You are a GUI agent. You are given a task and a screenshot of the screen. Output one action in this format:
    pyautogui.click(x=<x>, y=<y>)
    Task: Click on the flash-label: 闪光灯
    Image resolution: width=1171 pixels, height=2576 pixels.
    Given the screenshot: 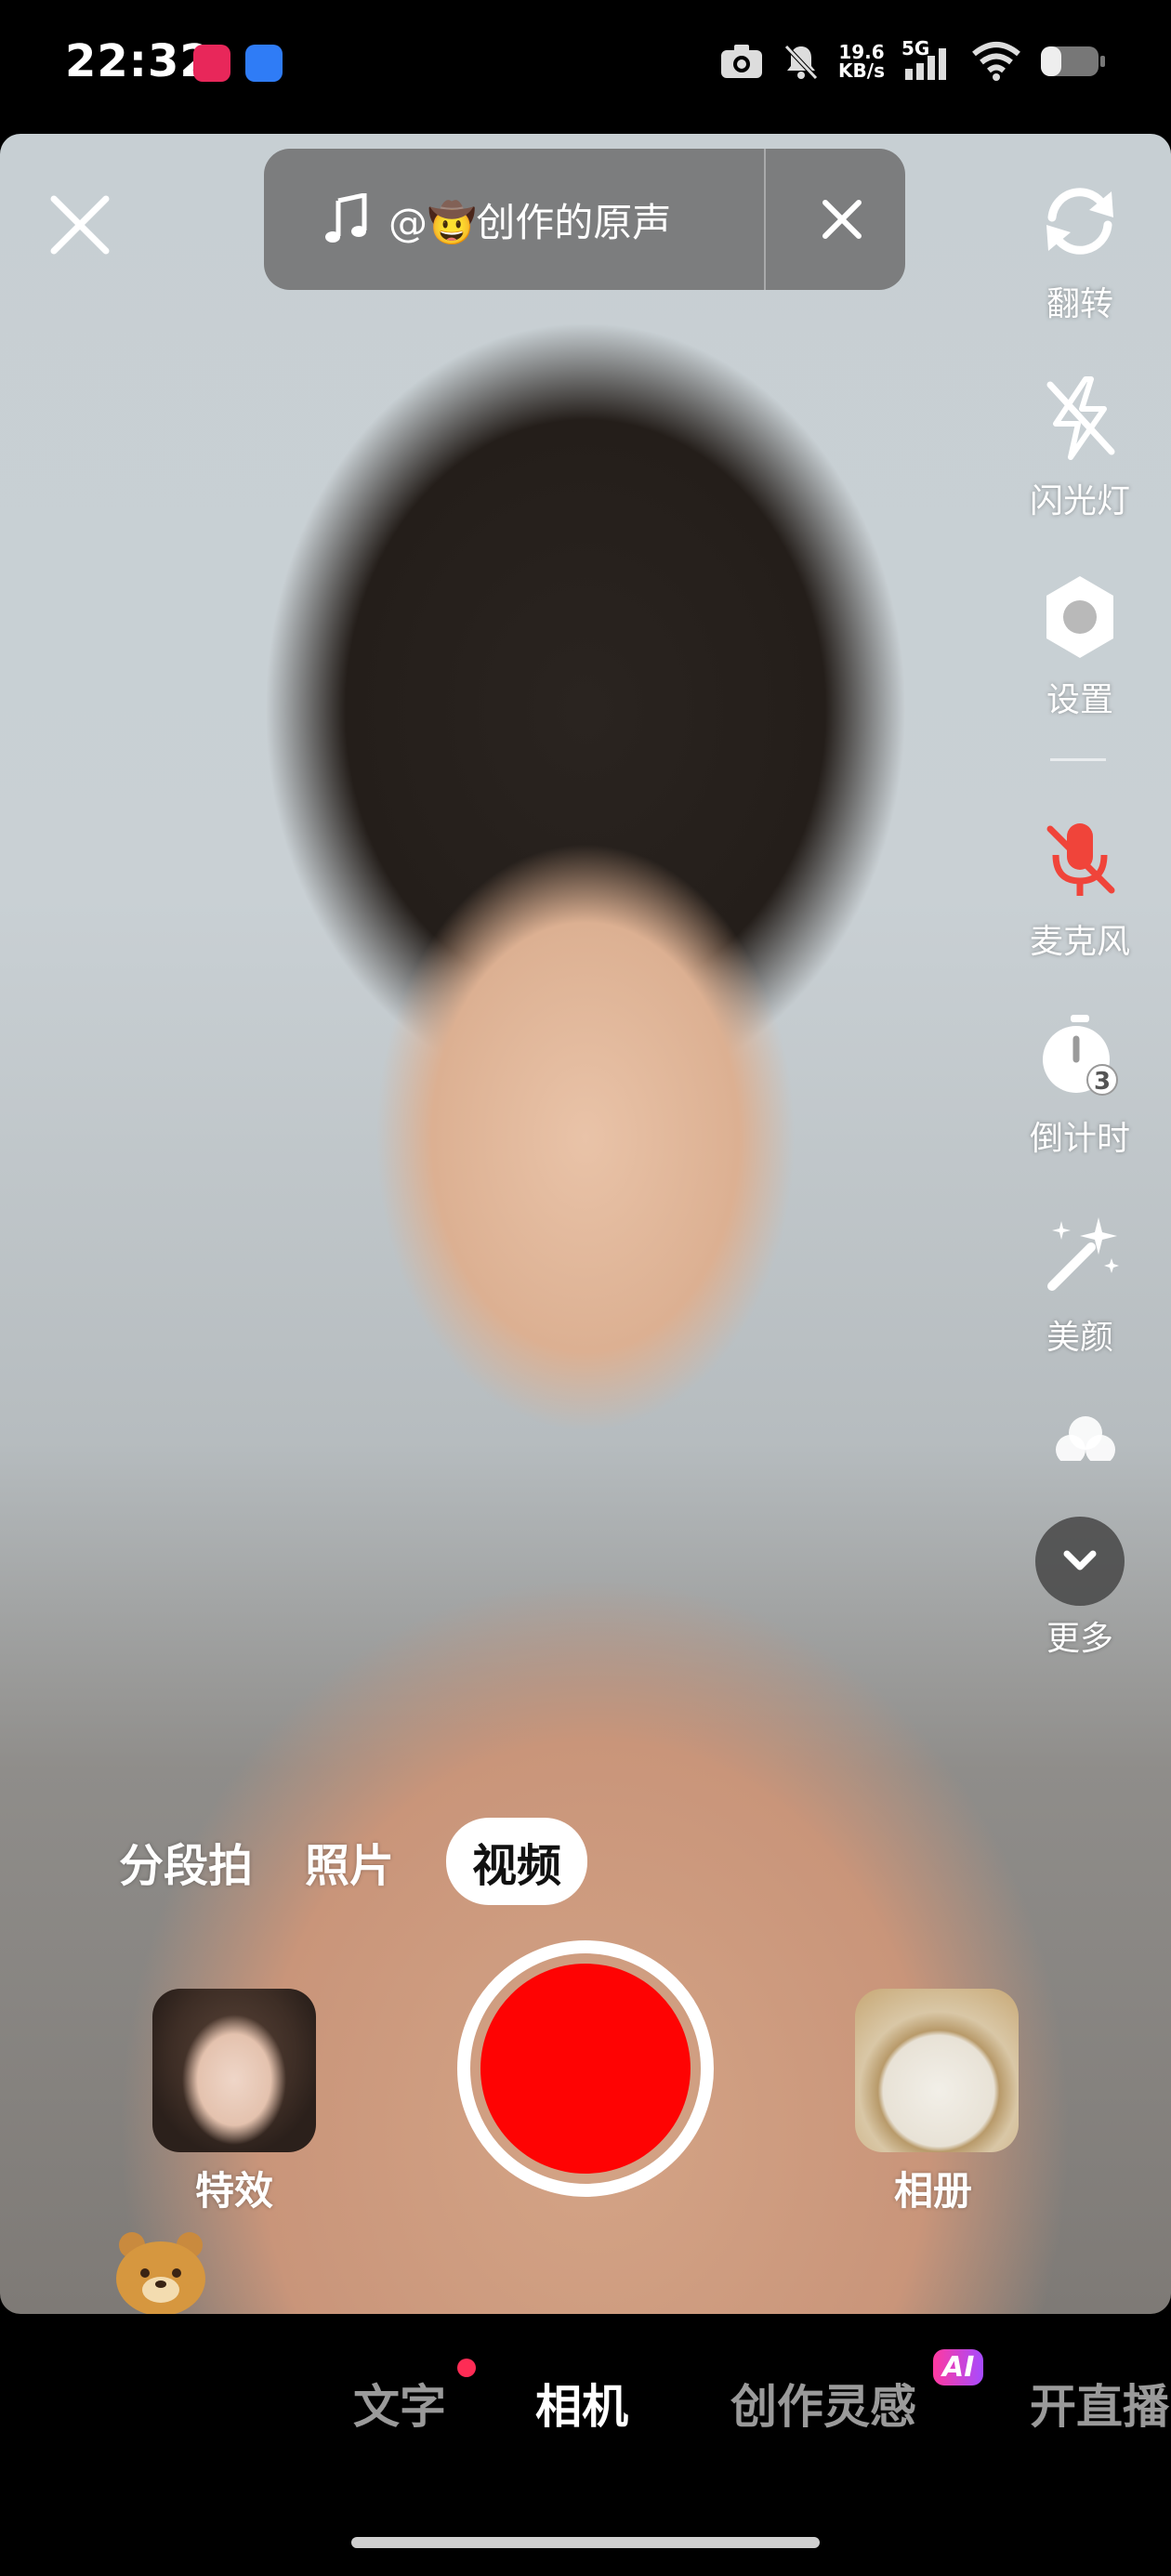 What is the action you would take?
    pyautogui.click(x=1080, y=501)
    